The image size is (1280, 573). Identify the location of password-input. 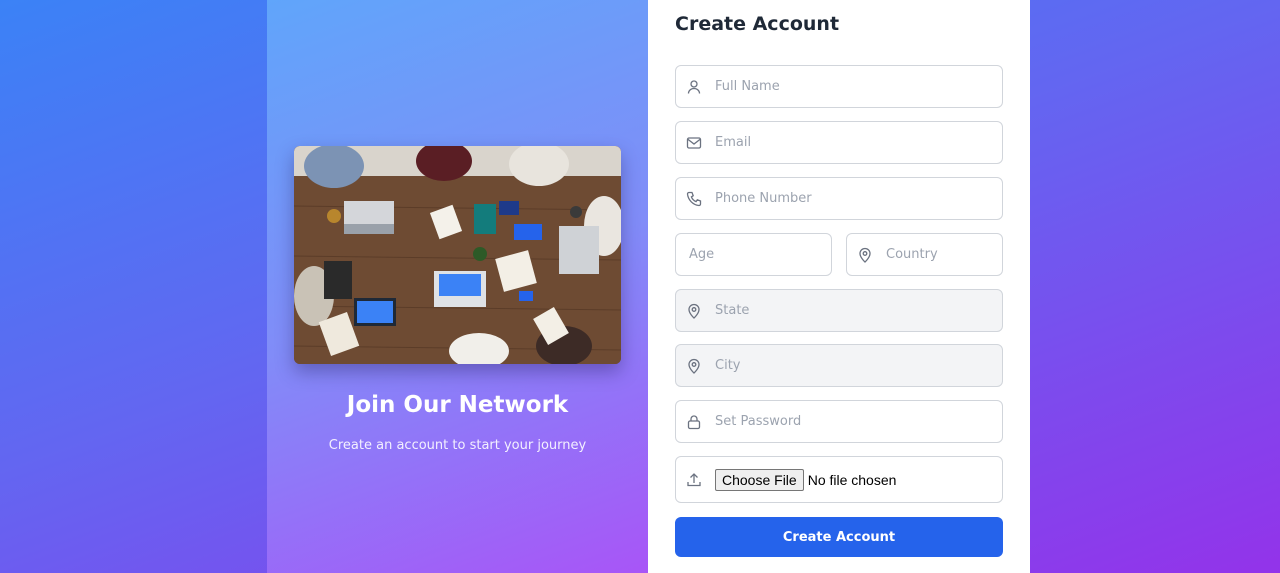
(845, 421).